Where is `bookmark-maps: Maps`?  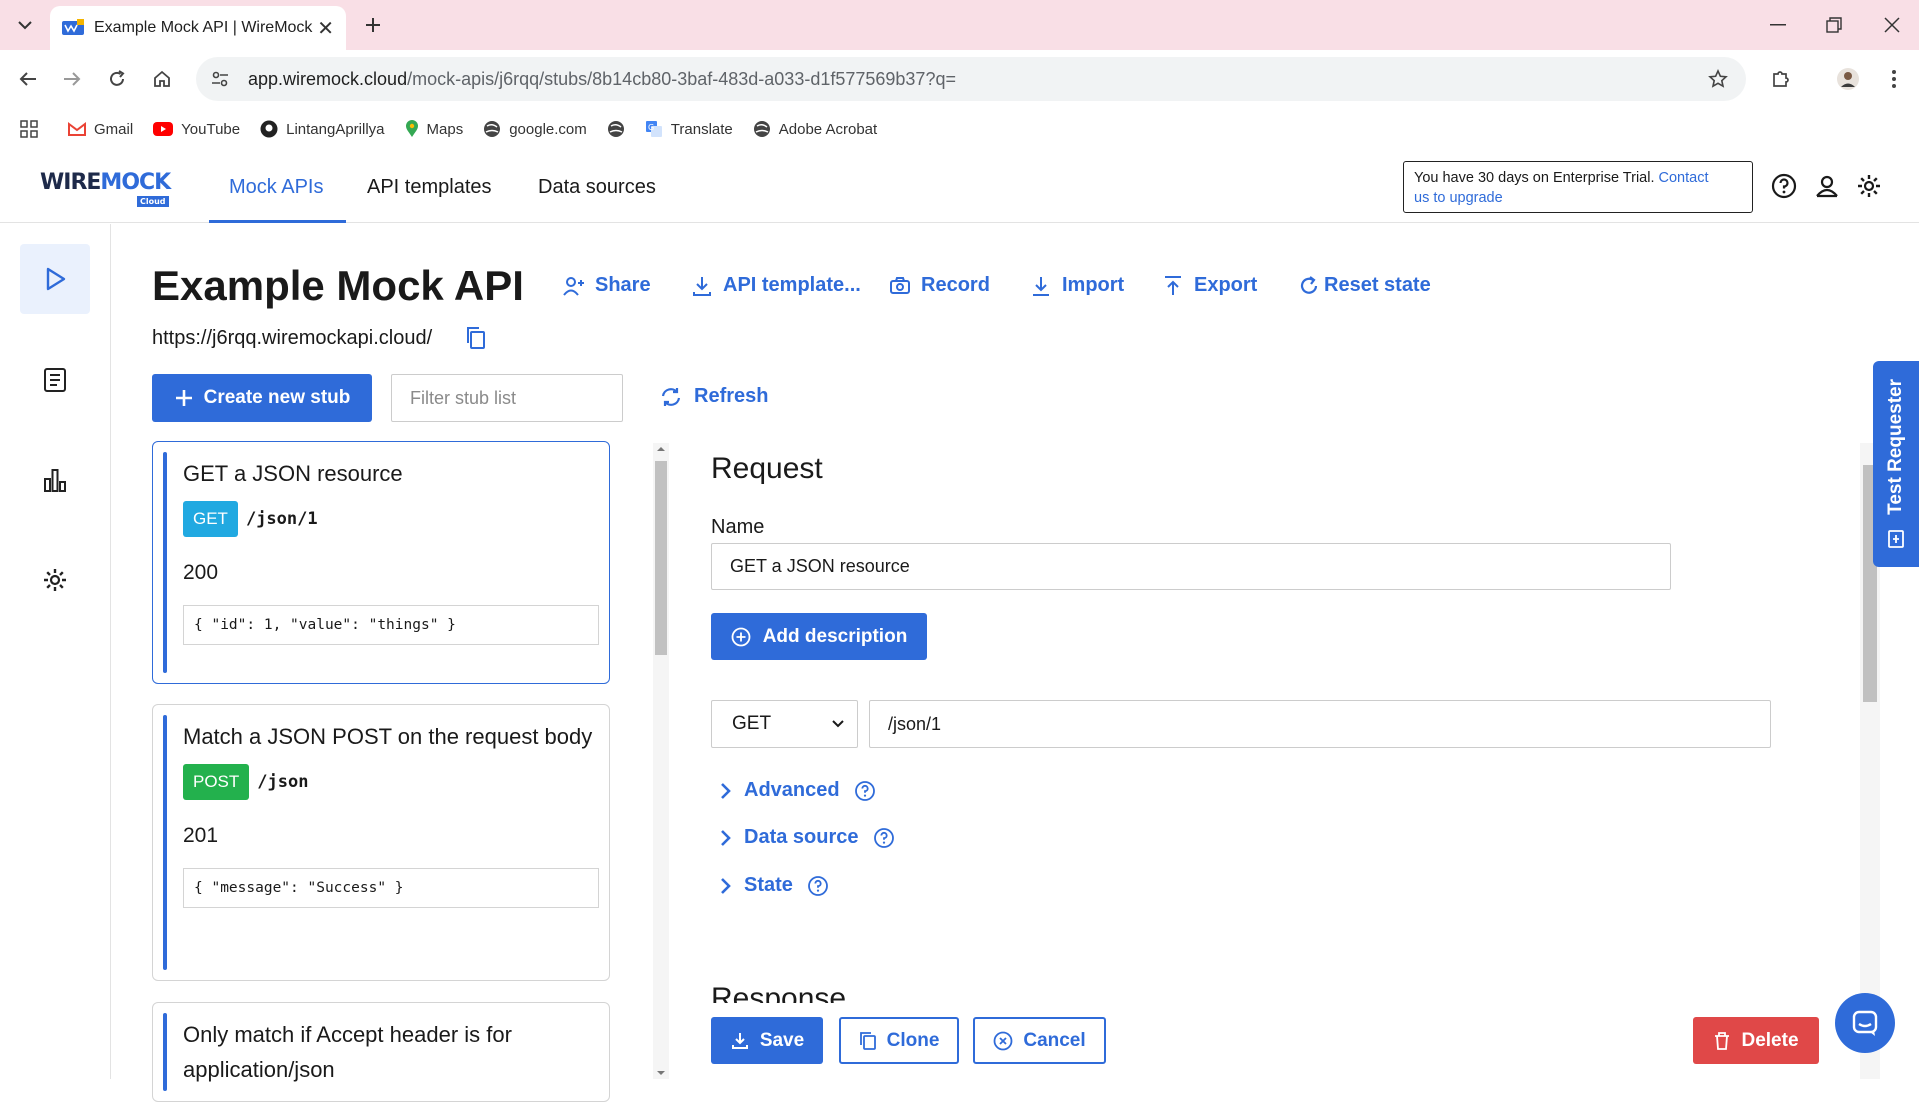 bookmark-maps: Maps is located at coordinates (434, 129).